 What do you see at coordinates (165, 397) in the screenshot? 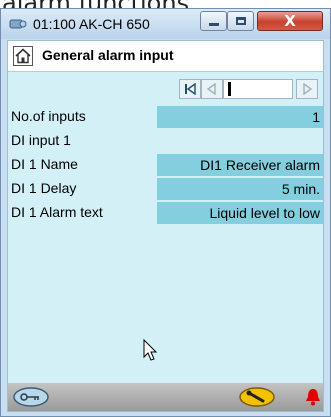
I see `bottom-toolbar` at bounding box center [165, 397].